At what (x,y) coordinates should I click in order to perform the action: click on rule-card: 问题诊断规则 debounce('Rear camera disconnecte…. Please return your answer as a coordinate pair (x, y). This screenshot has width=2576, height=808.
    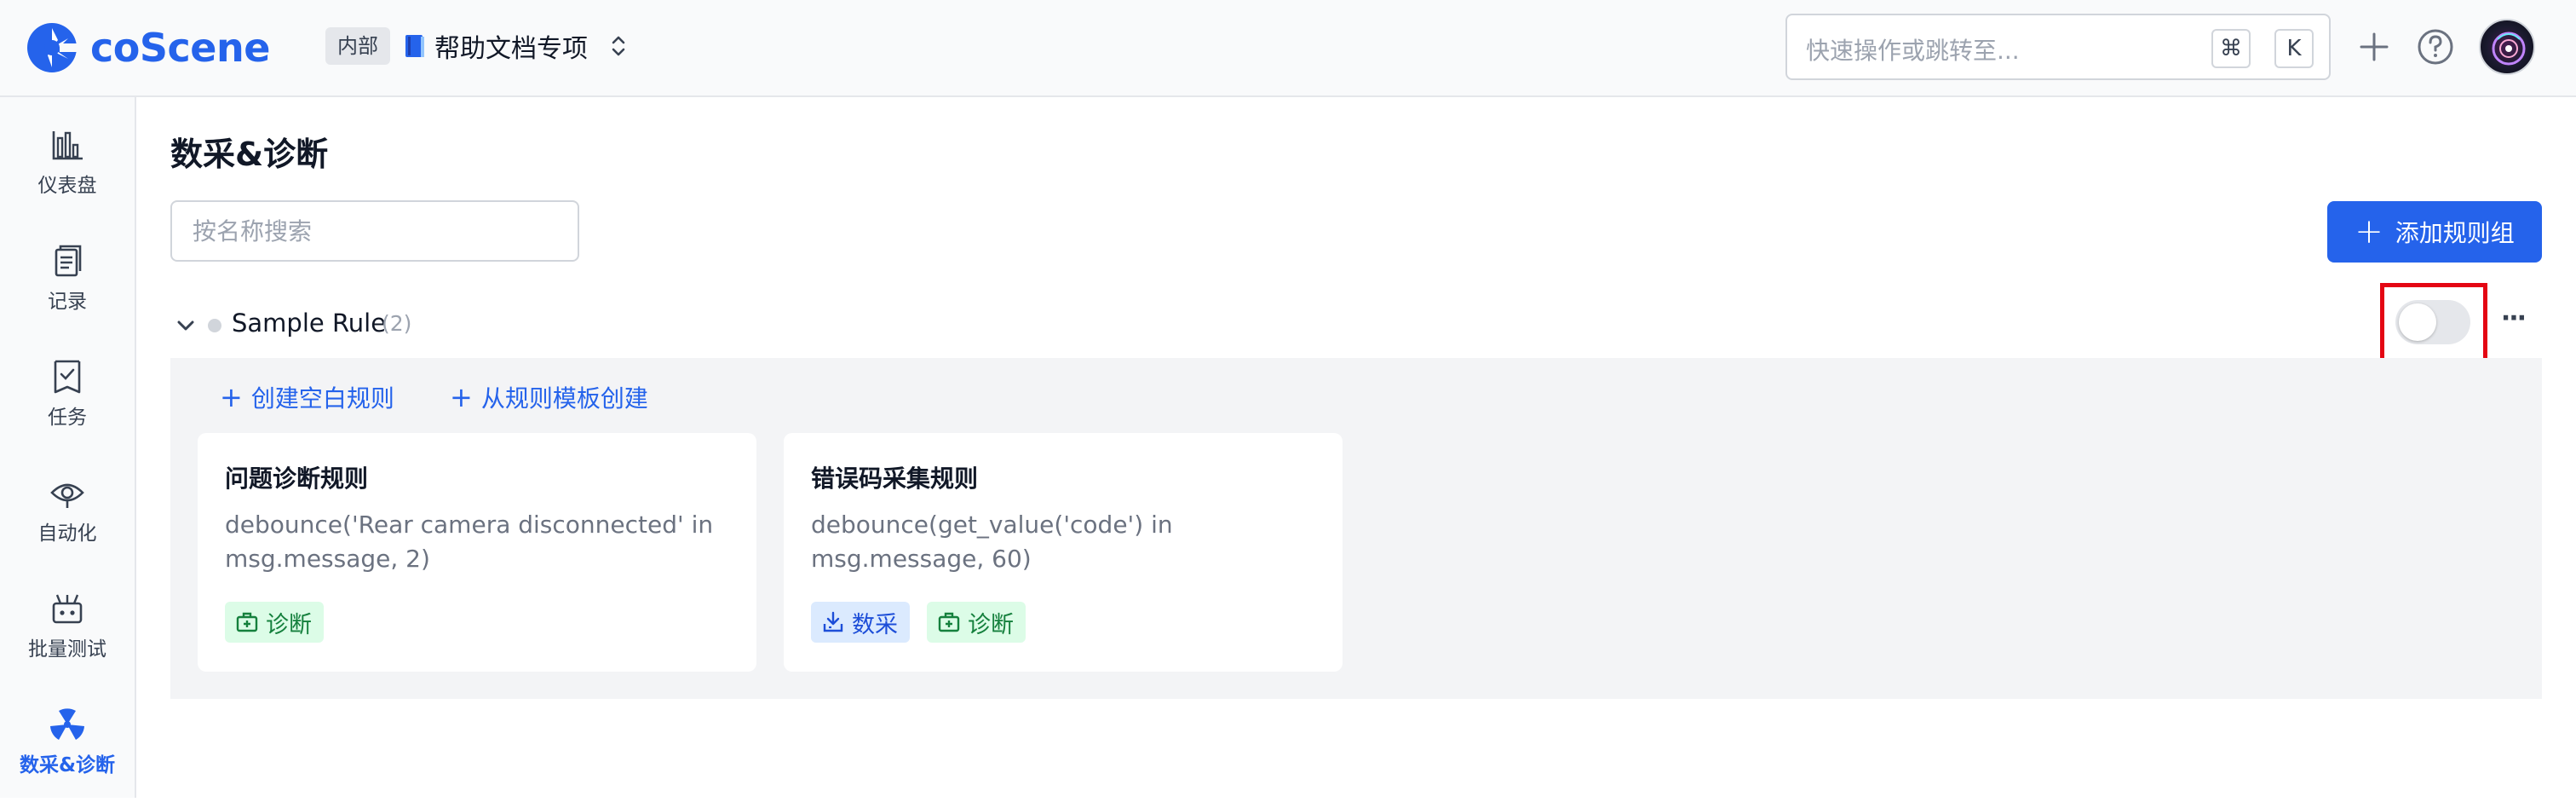
    Looking at the image, I should click on (477, 552).